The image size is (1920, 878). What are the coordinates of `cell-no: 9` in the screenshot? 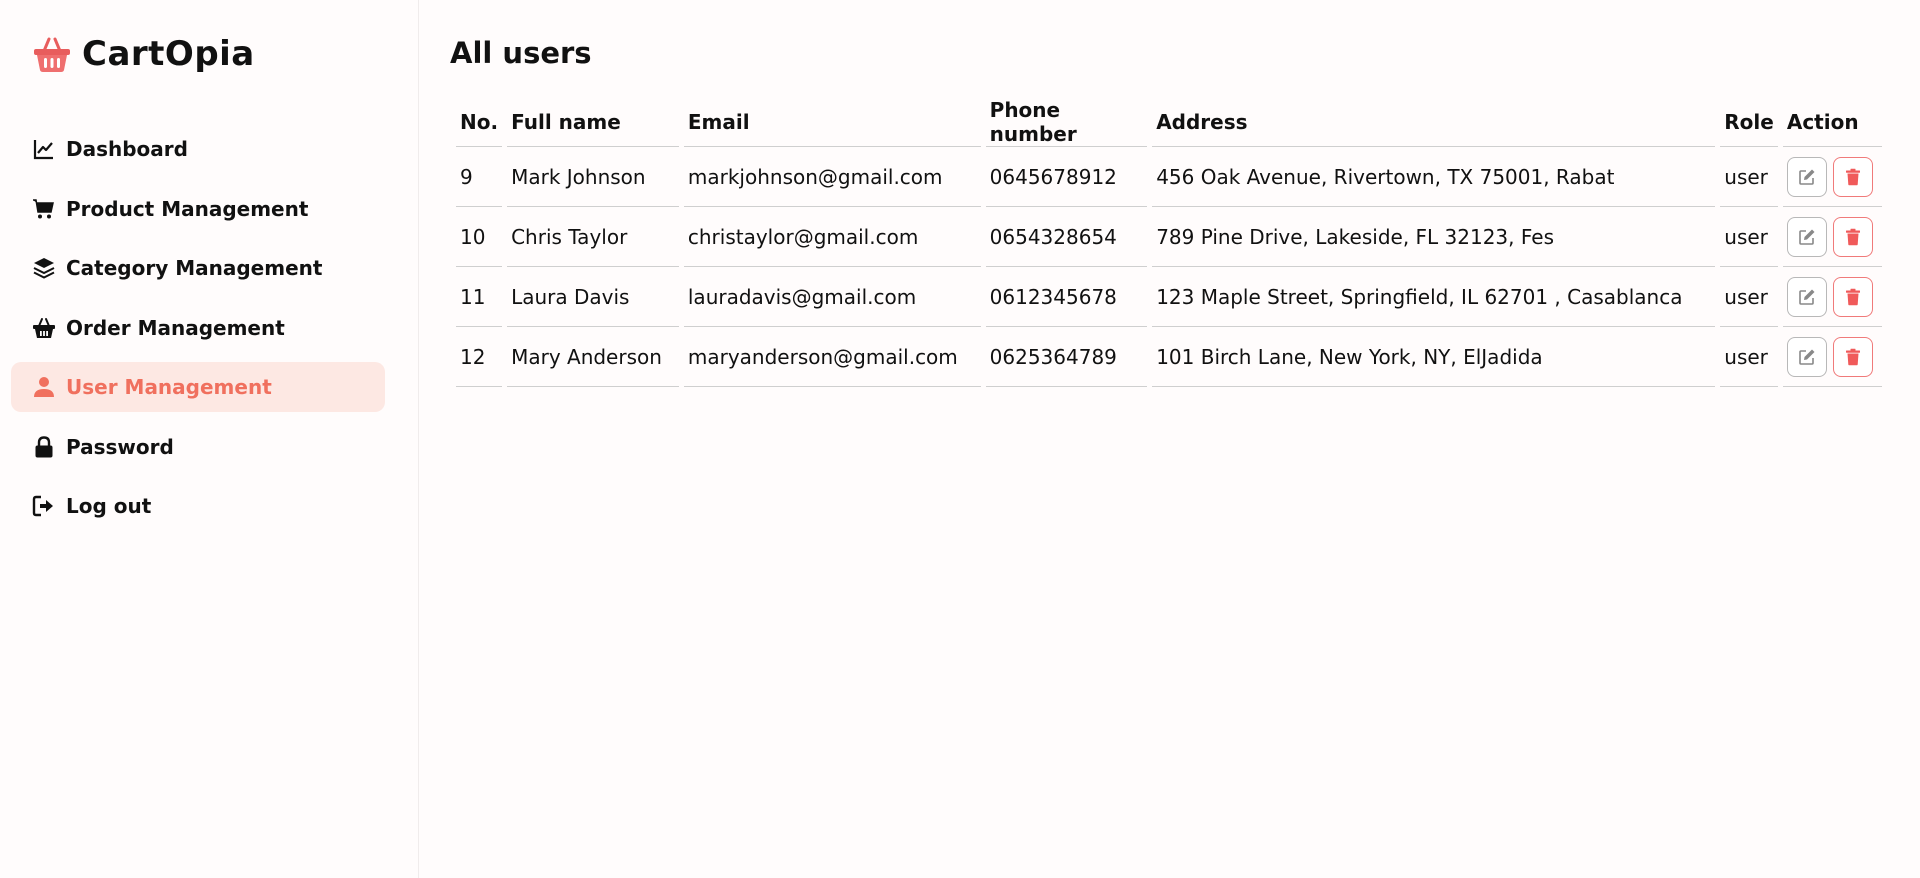 It's located at (479, 177).